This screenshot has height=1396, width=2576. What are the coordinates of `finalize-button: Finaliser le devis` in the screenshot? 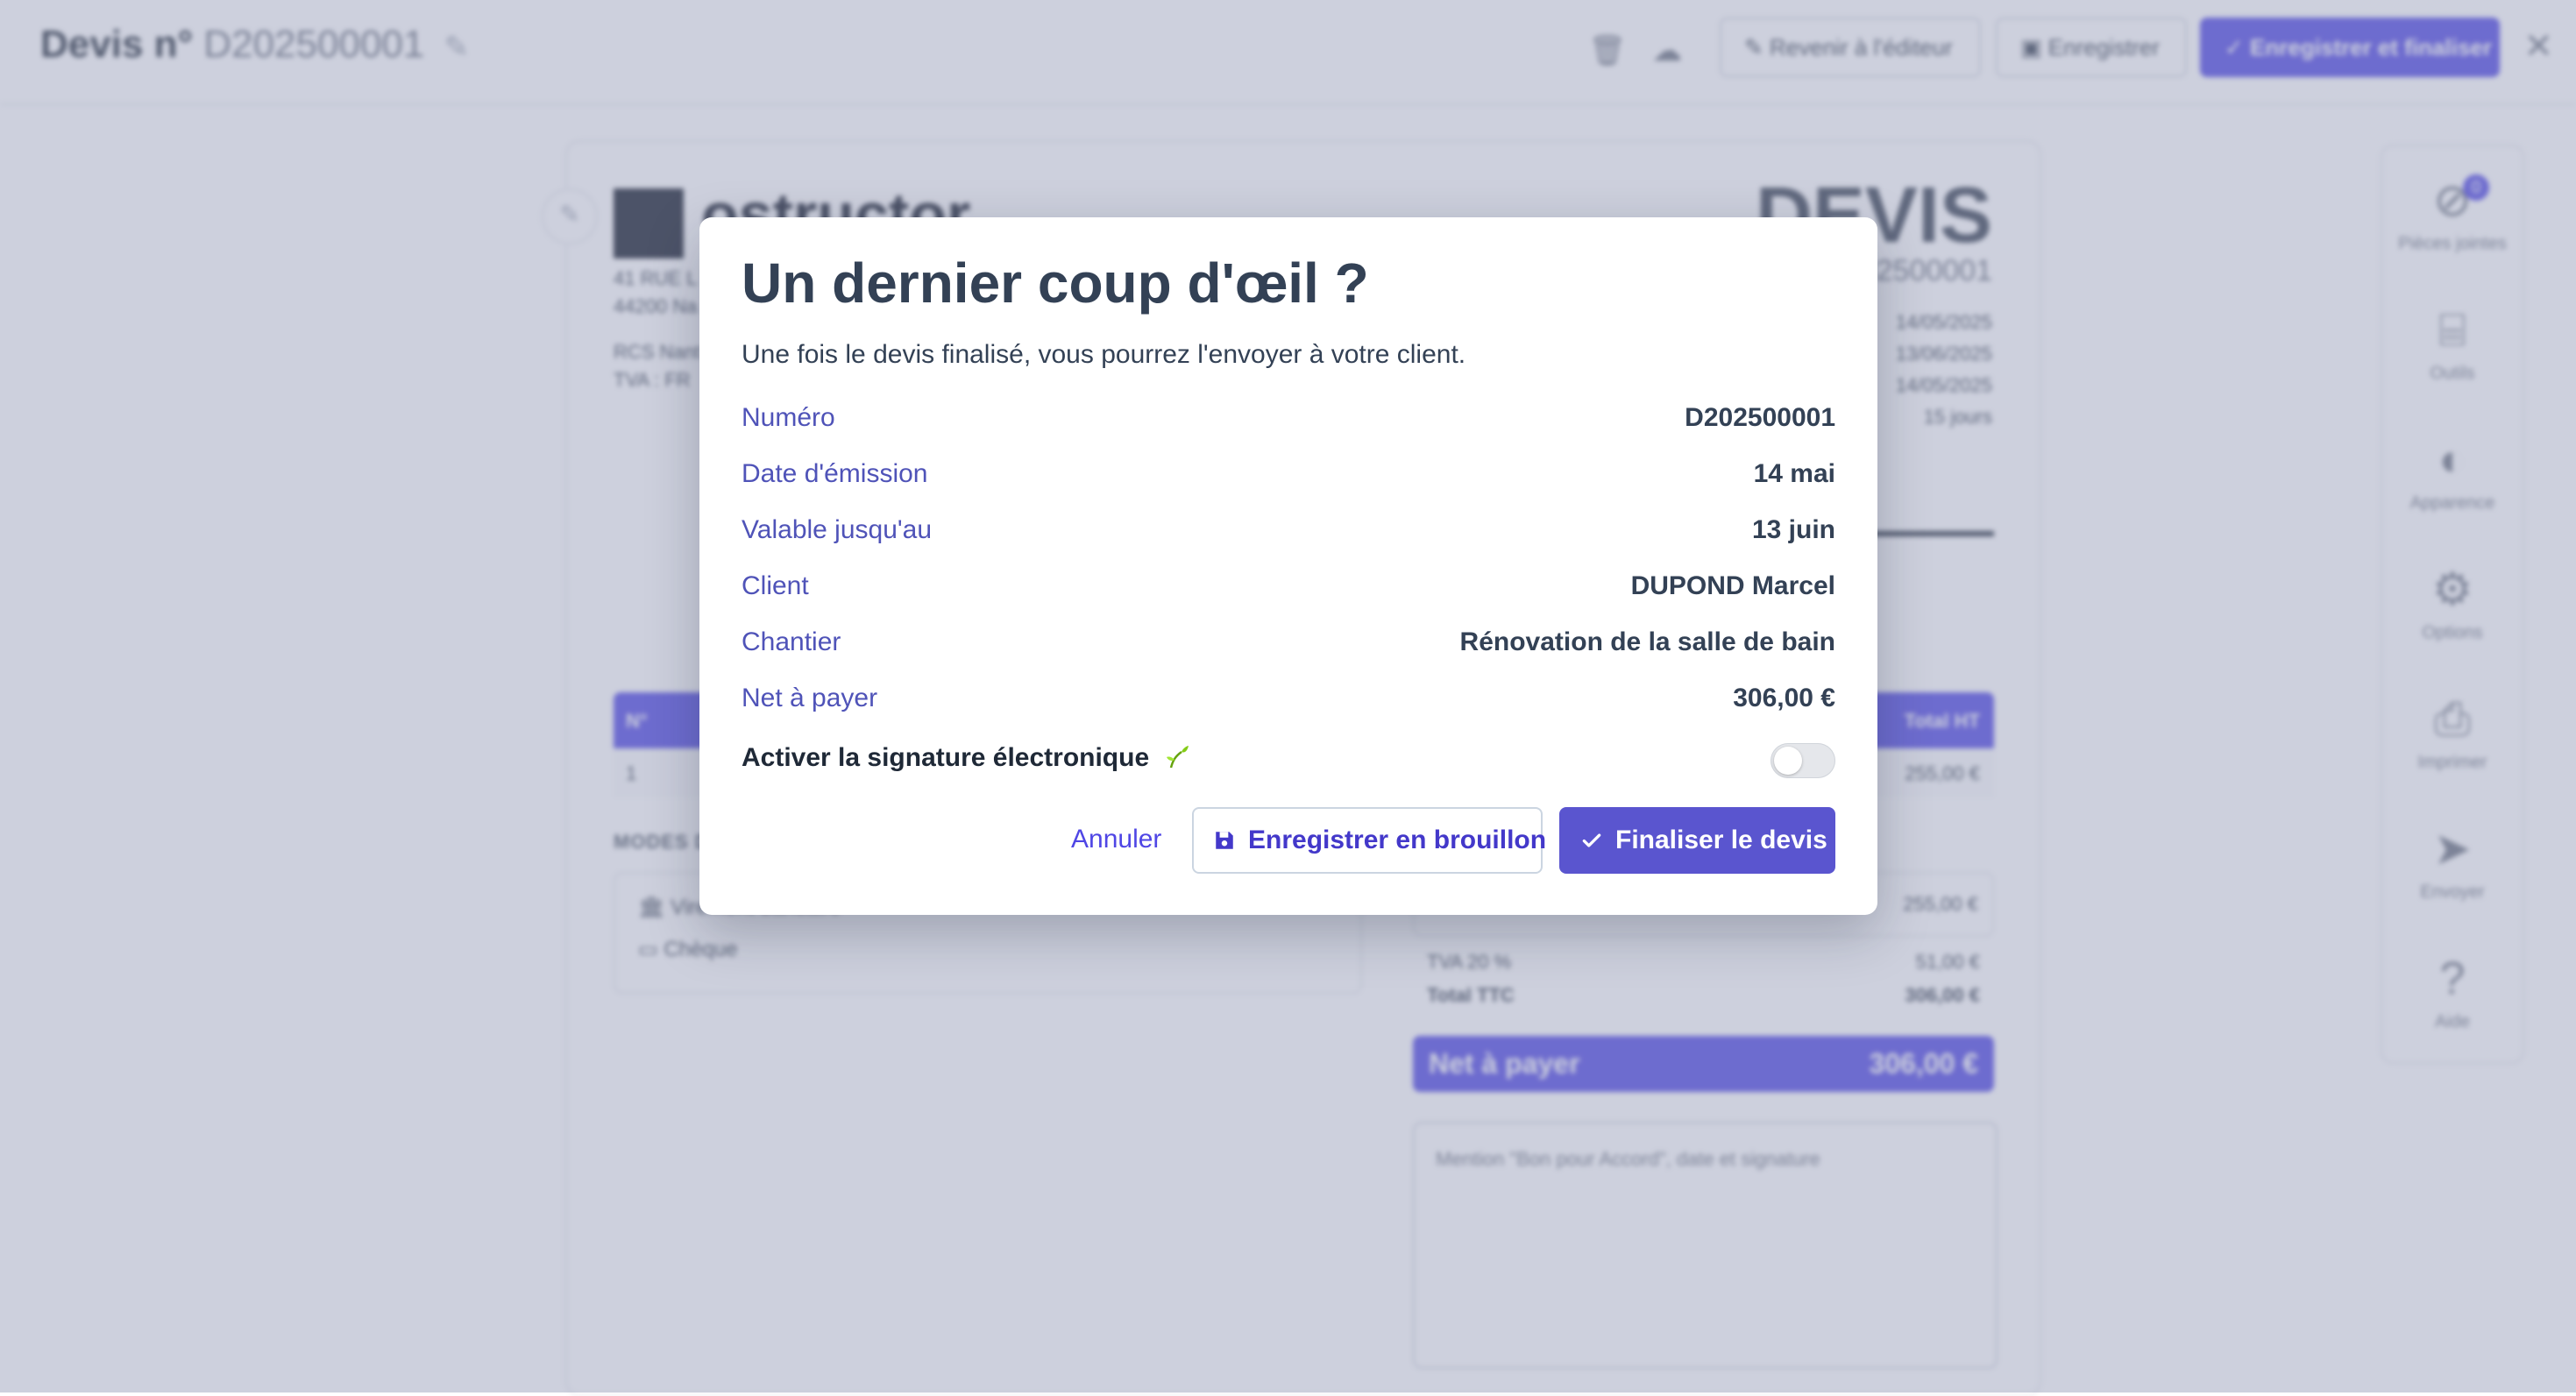 It's located at (1697, 840).